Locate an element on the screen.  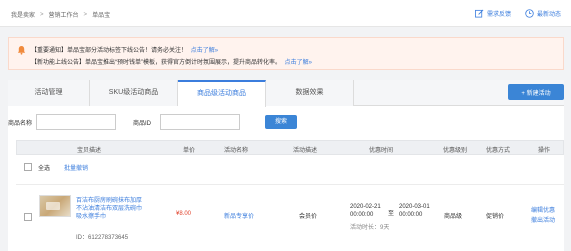
header-activity-desc: 活动描述 is located at coordinates (305, 151).